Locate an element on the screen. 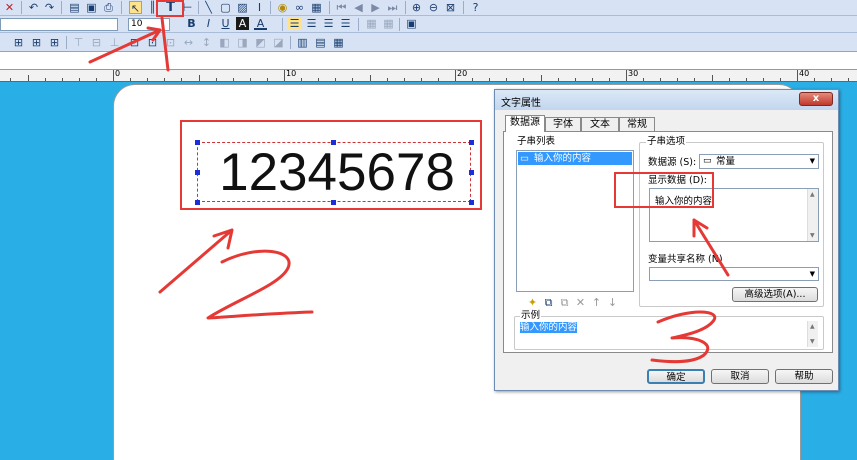  annotation-three-stroke is located at coordinates (683, 337).